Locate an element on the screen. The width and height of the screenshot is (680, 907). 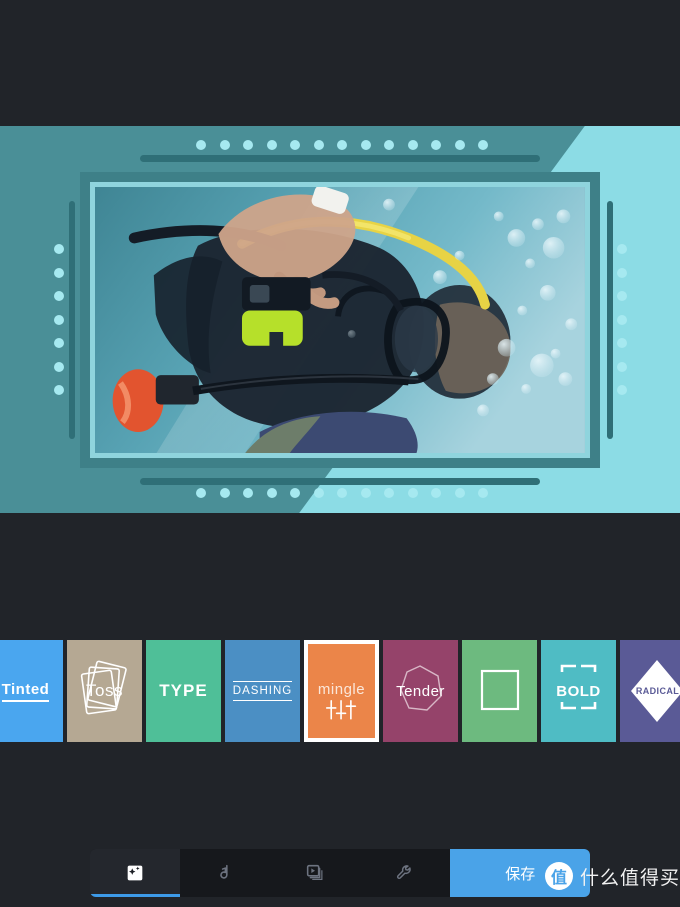
magic-wand-icon is located at coordinates (135, 873).